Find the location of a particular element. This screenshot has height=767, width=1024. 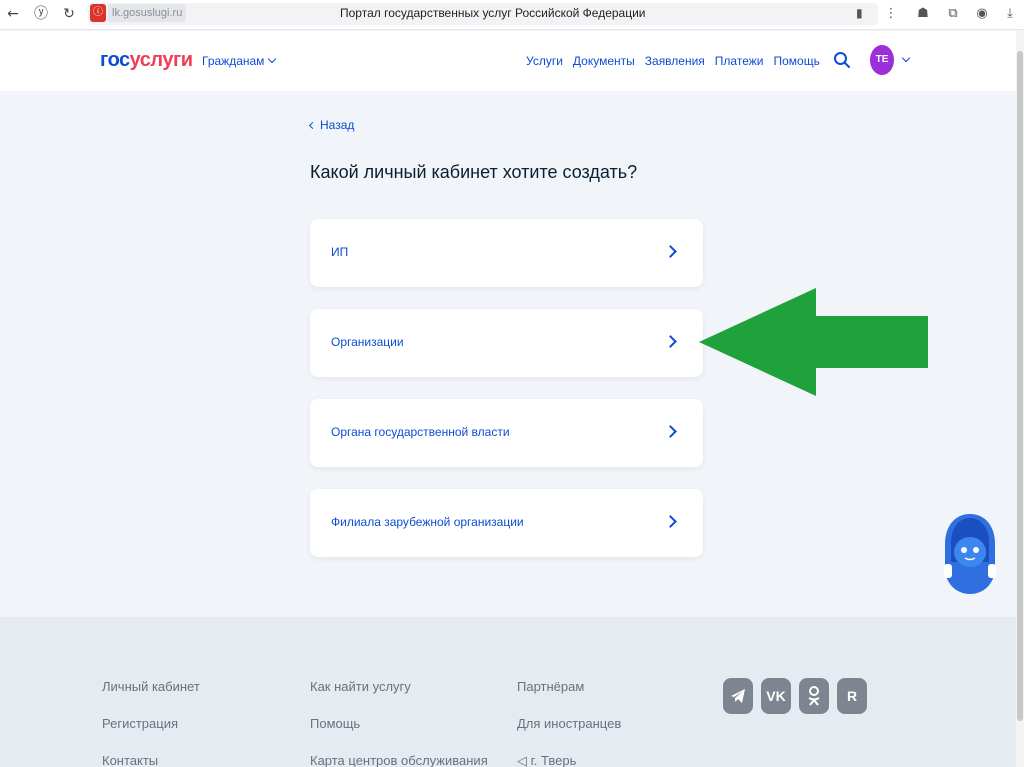

site-favicon-icon: ⓘ is located at coordinates (98, 13).